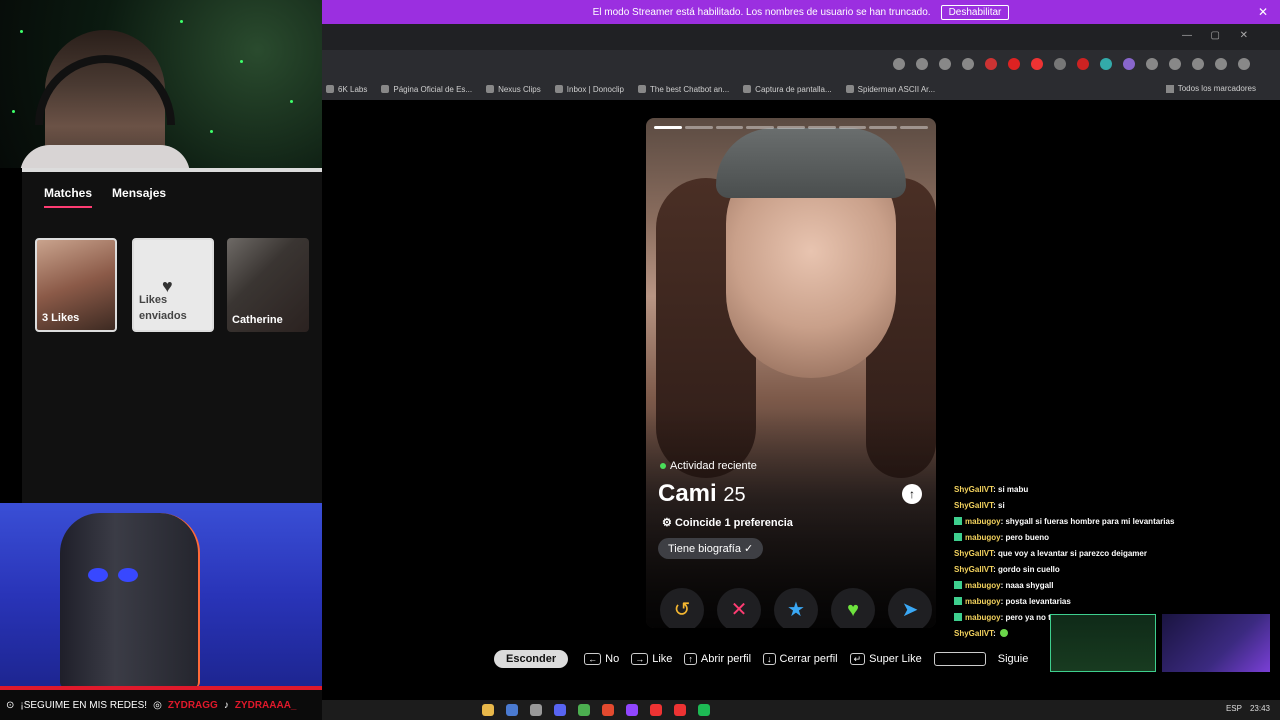 The height and width of the screenshot is (720, 1280). I want to click on taskbar-apps, so click(596, 710).